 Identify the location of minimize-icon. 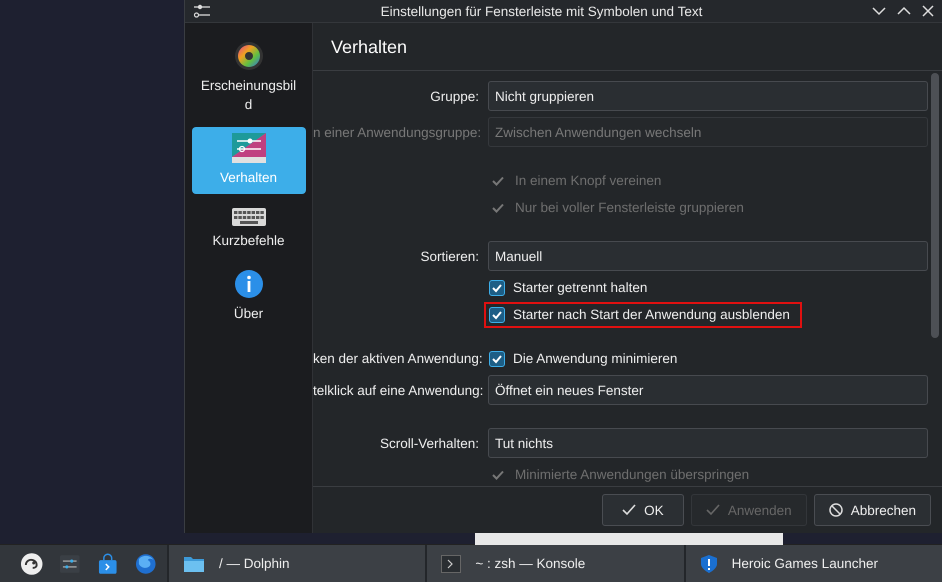
(879, 11).